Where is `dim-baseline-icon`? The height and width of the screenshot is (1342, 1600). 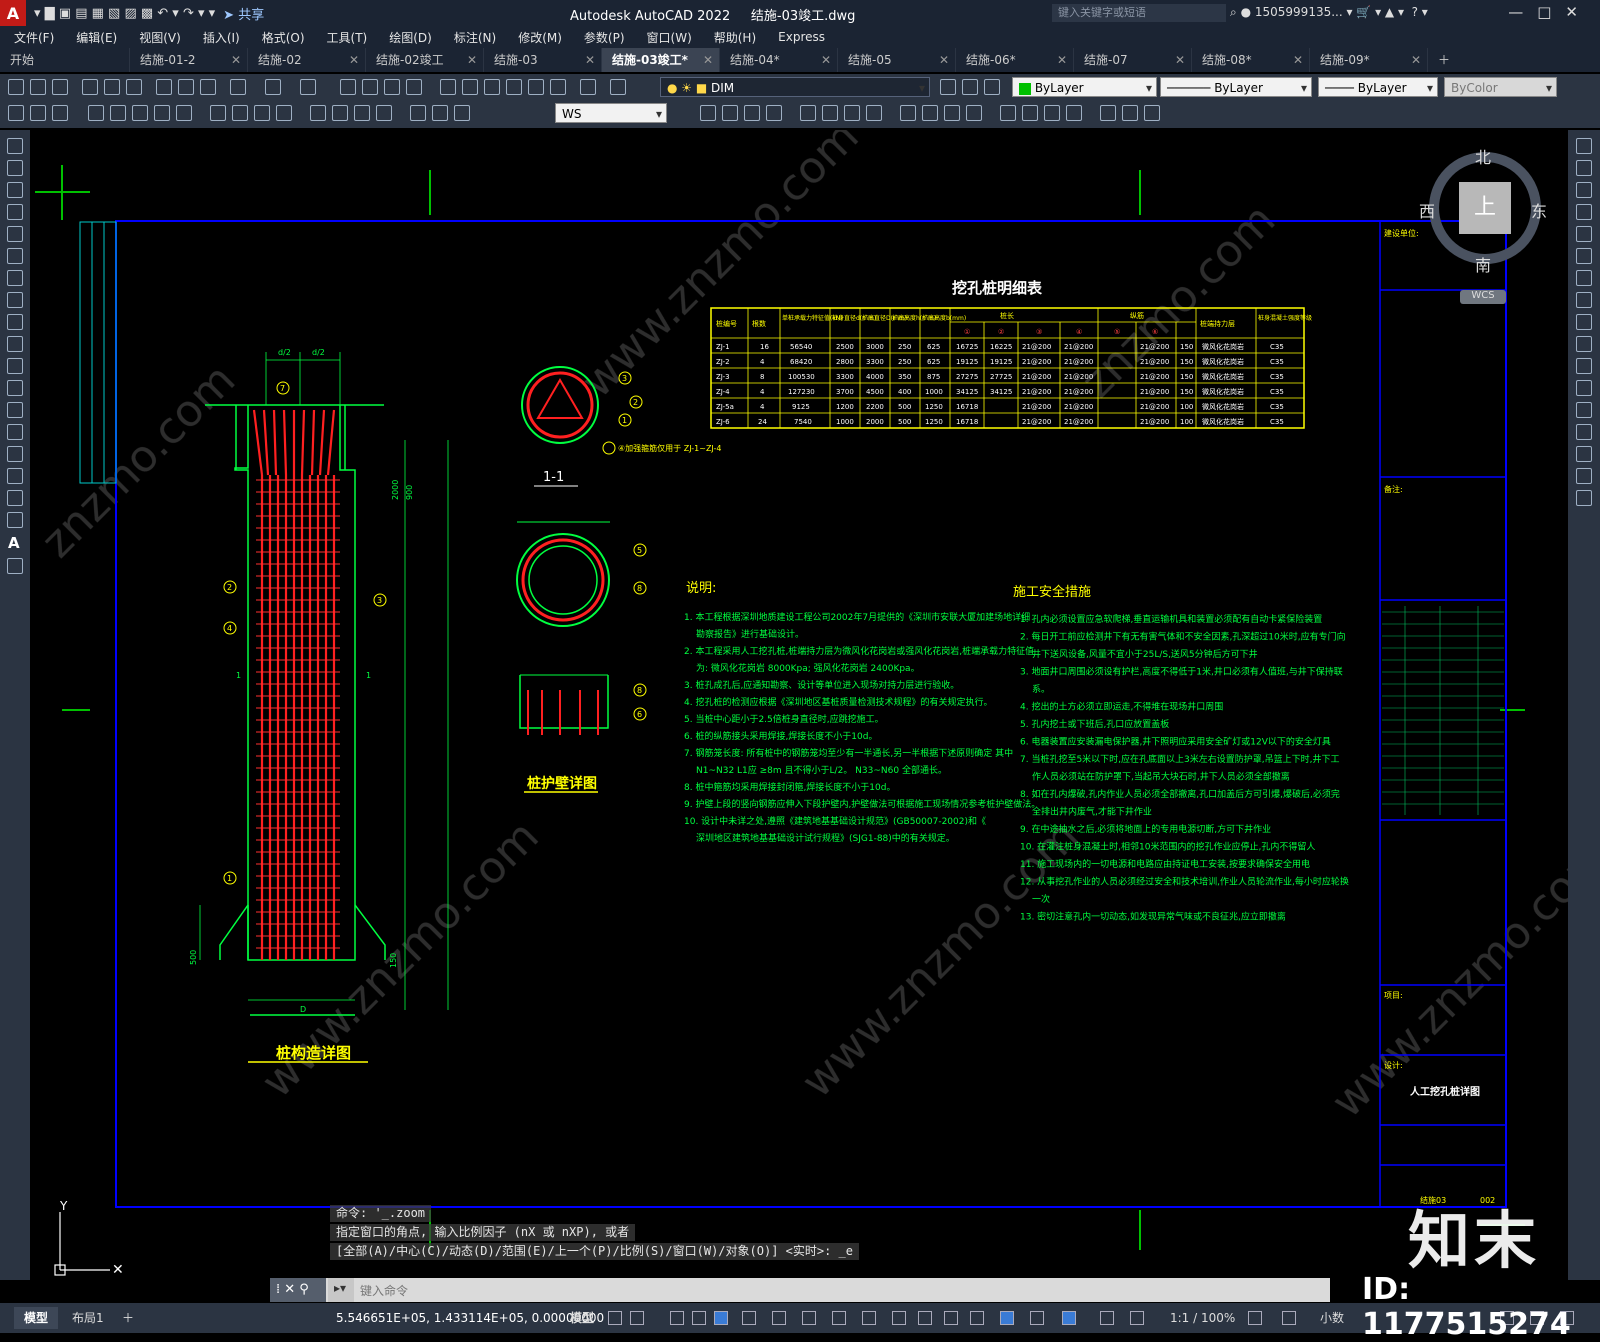 dim-baseline-icon is located at coordinates (240, 113).